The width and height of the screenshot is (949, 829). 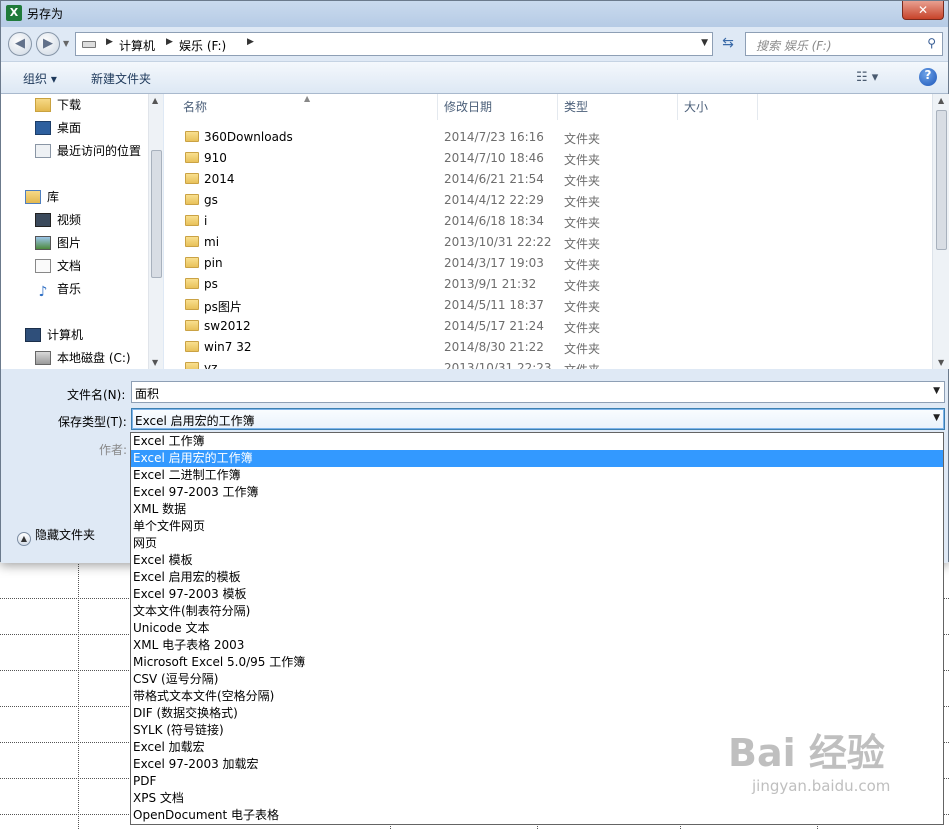 I want to click on save-type-option: 文本文件(制表符分隔), so click(x=537, y=611).